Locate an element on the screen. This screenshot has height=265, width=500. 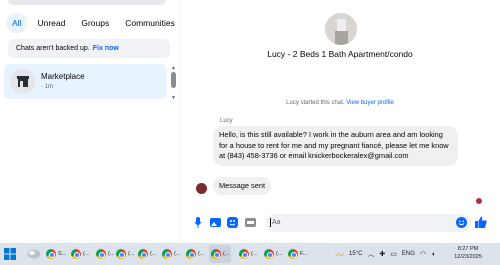
sender-name: Lucy is located at coordinates (226, 121).